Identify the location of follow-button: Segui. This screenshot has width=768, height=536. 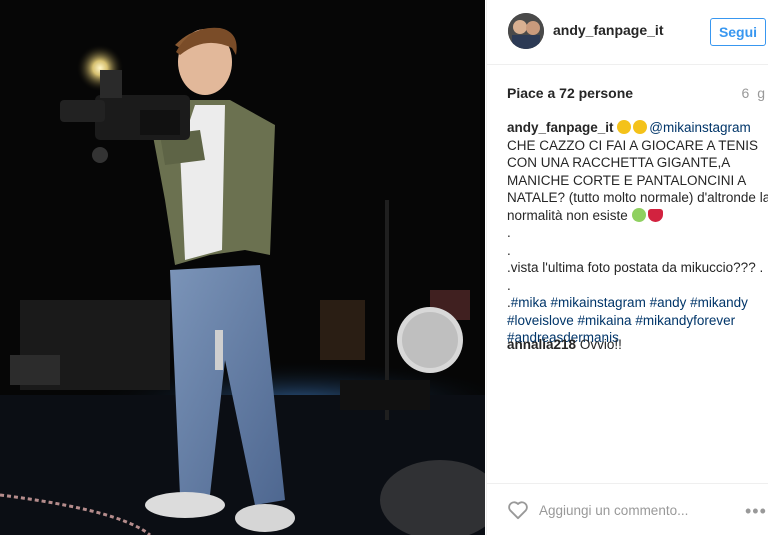
(738, 32).